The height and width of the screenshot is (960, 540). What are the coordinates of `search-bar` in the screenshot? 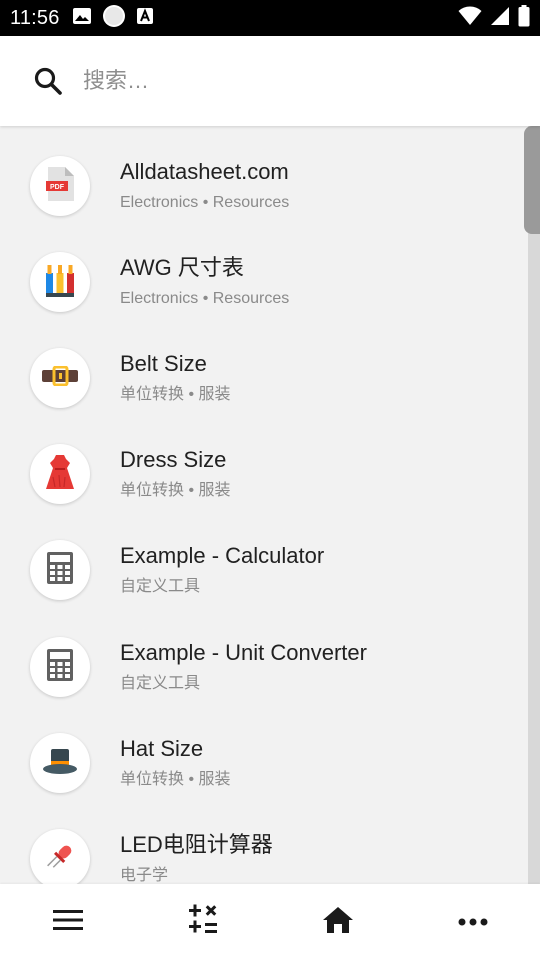 It's located at (270, 81).